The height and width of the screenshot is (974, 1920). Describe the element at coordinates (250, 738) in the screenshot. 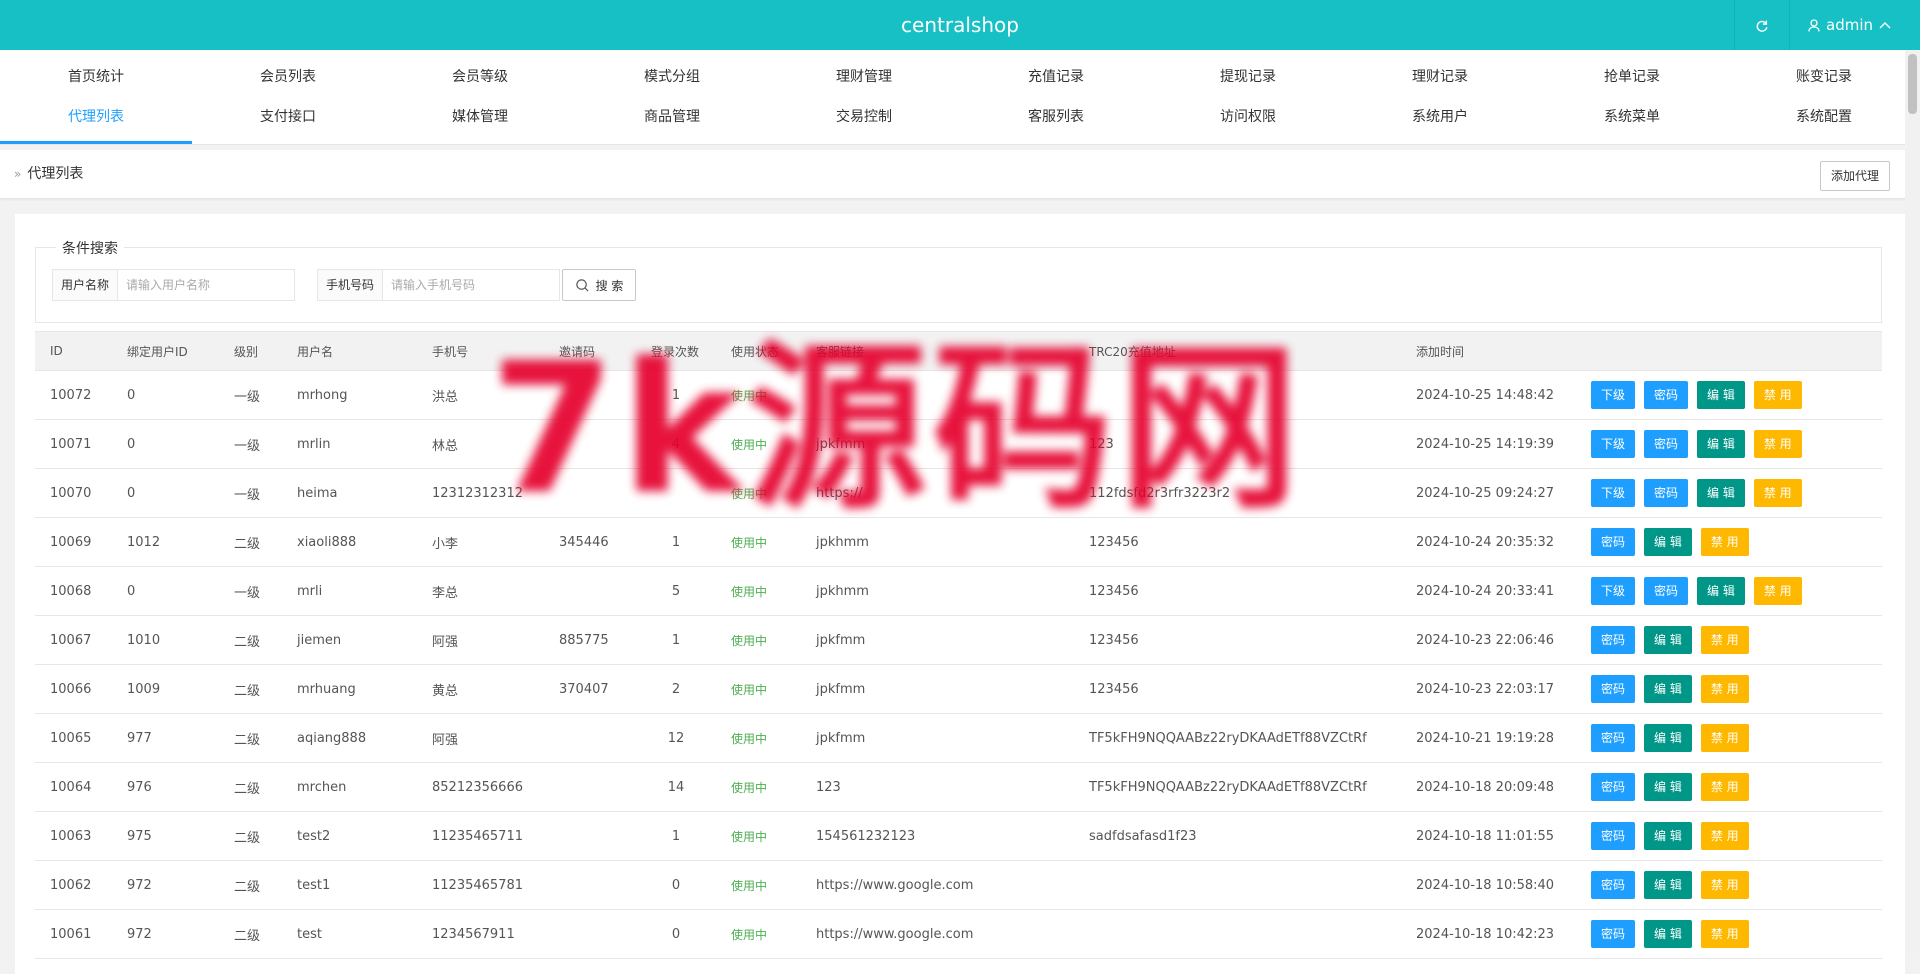

I see `cell-level: 二级` at that location.